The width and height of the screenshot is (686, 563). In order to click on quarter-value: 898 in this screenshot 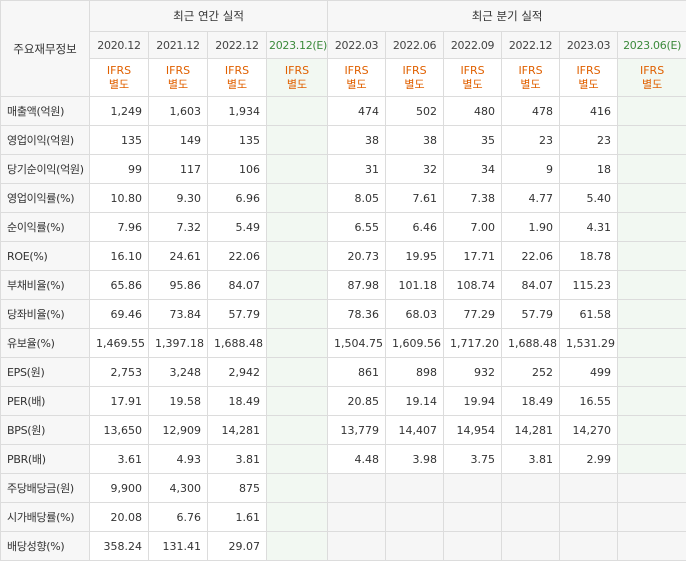, I will do `click(415, 372)`.